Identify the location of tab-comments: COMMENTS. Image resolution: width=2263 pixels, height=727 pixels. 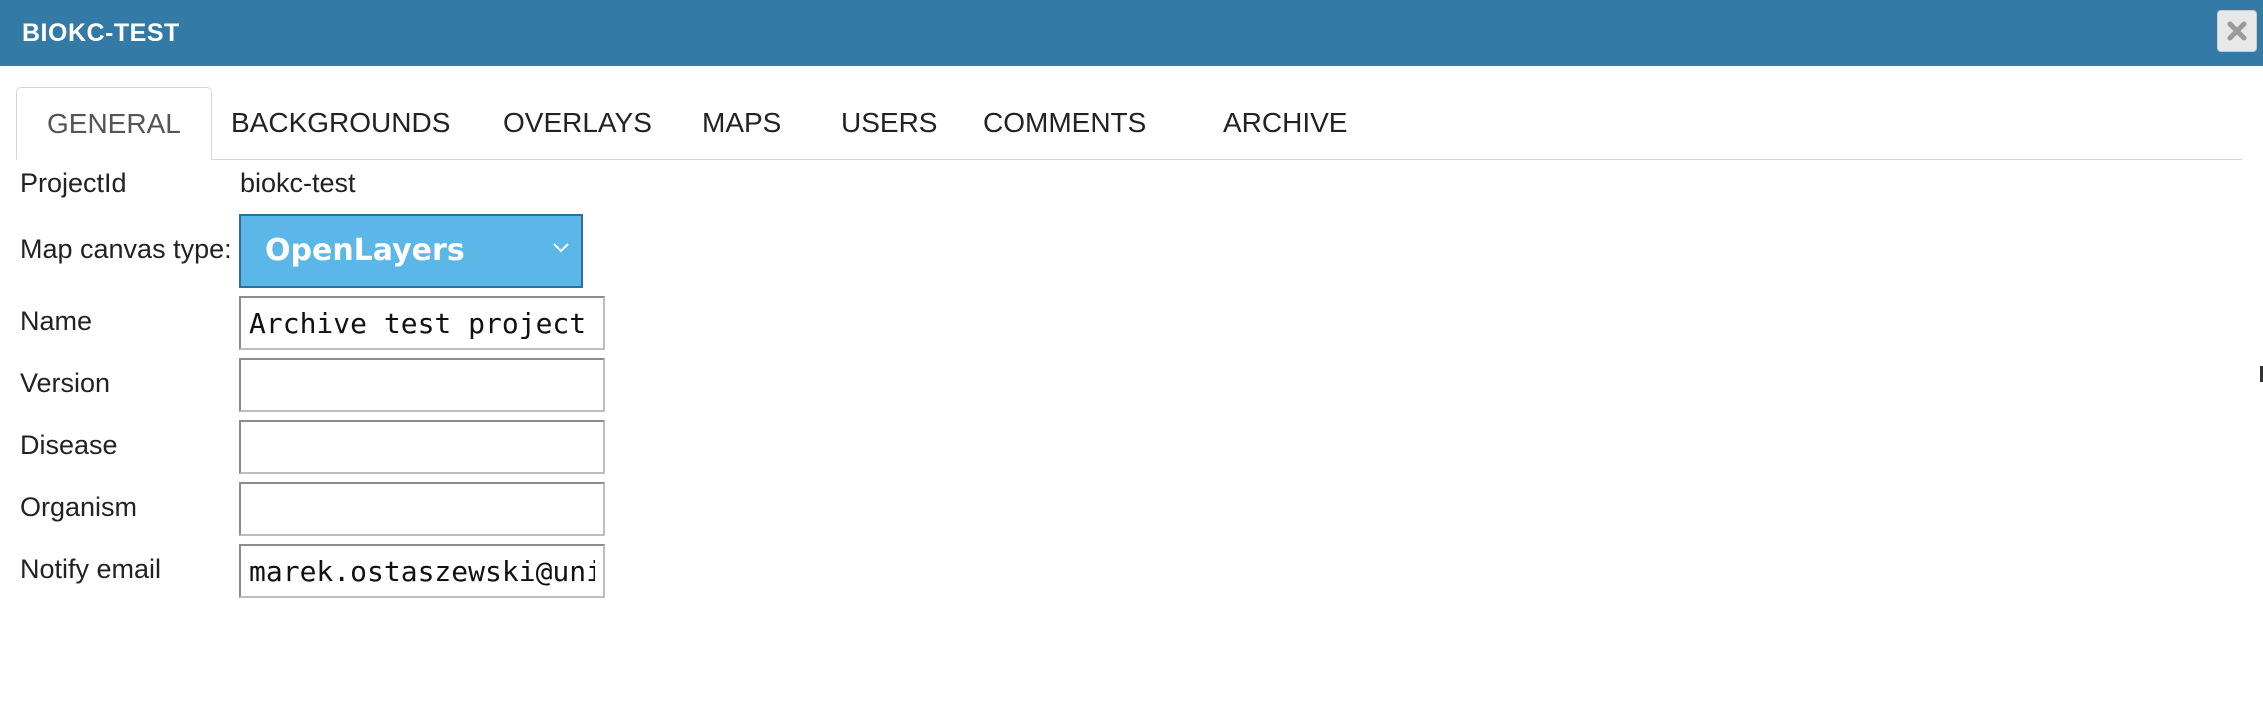
(1064, 123).